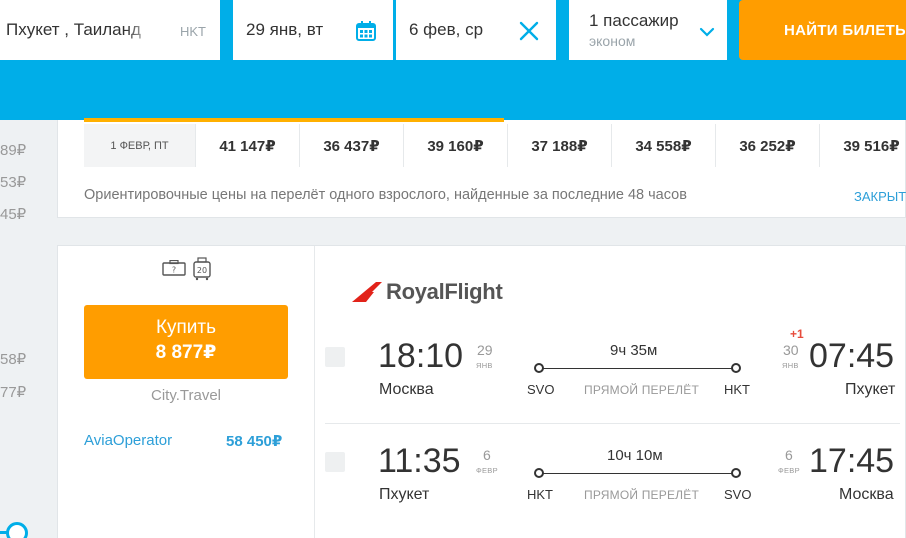  I want to click on active-range-indicator, so click(294, 120).